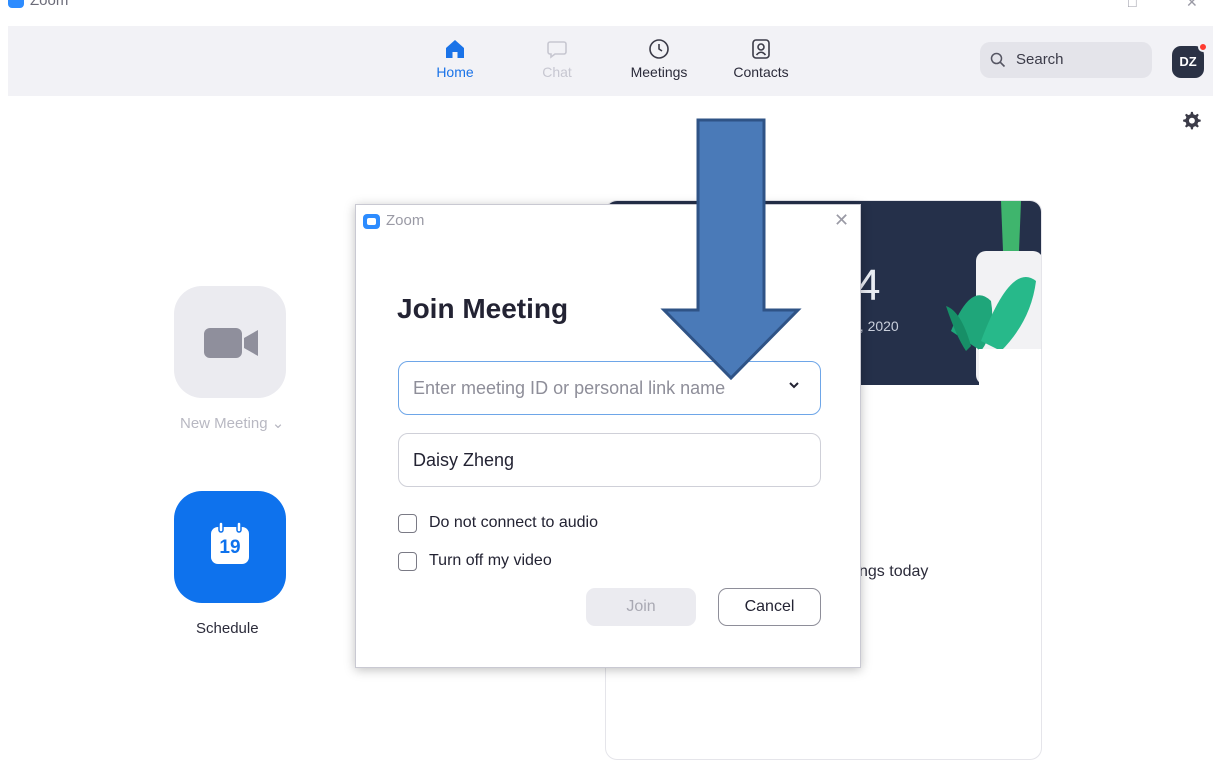 This screenshot has height=760, width=1213. What do you see at coordinates (761, 72) in the screenshot?
I see `tab-contacts-label: Contacts` at bounding box center [761, 72].